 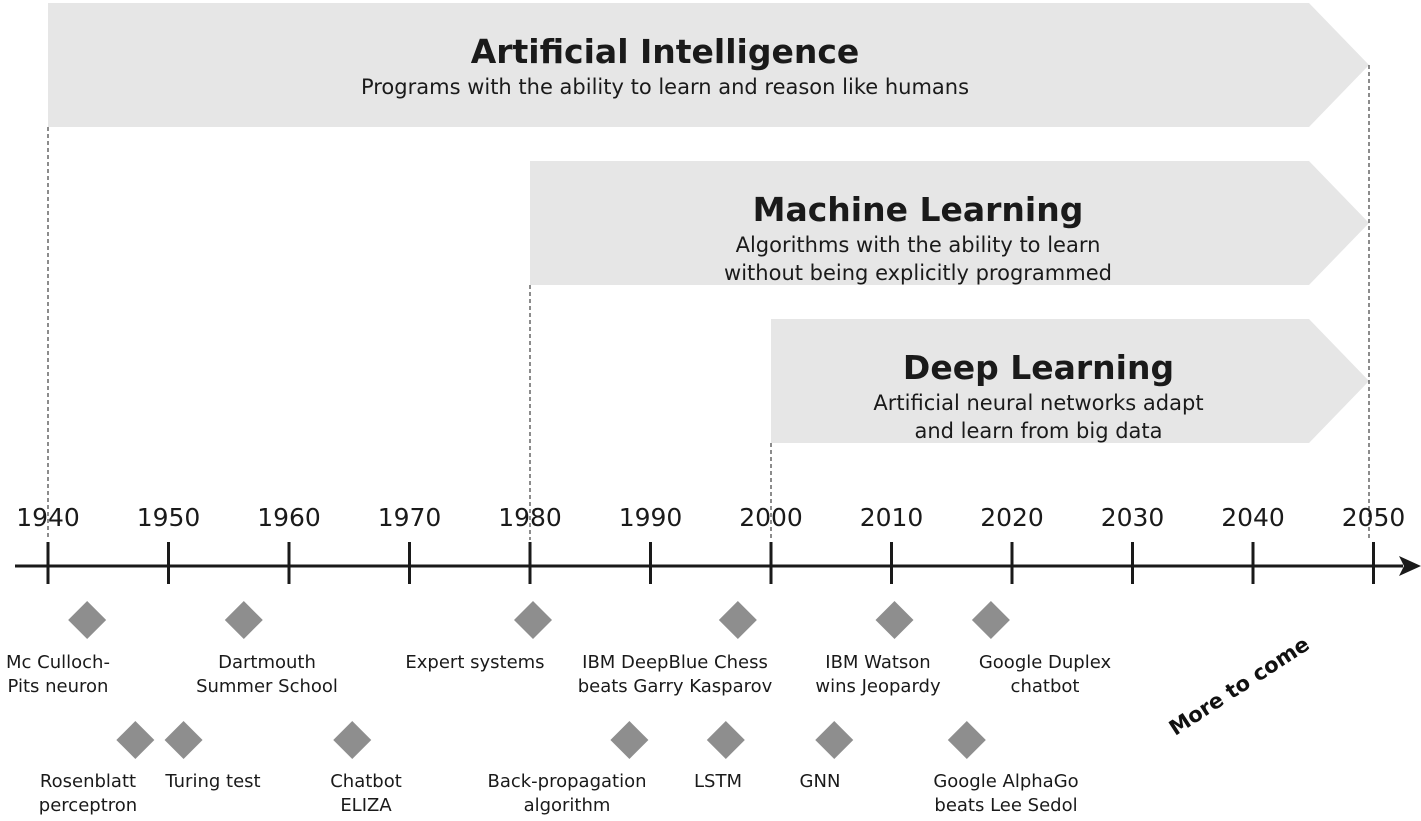 I want to click on event-gnn: GNN, so click(x=827, y=756).